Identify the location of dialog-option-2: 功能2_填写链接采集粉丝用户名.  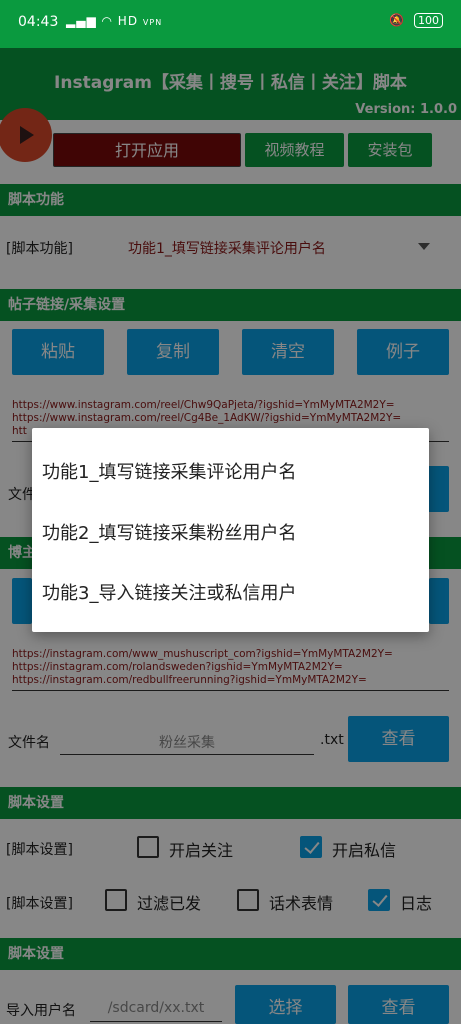
(169, 532).